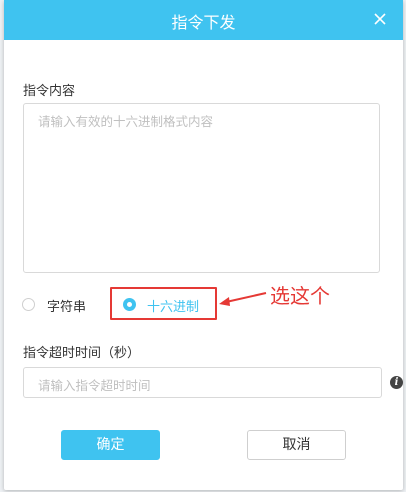 The width and height of the screenshot is (406, 492). What do you see at coordinates (94, 385) in the screenshot?
I see `timeout-placeholder: 请输入指令超时时间` at bounding box center [94, 385].